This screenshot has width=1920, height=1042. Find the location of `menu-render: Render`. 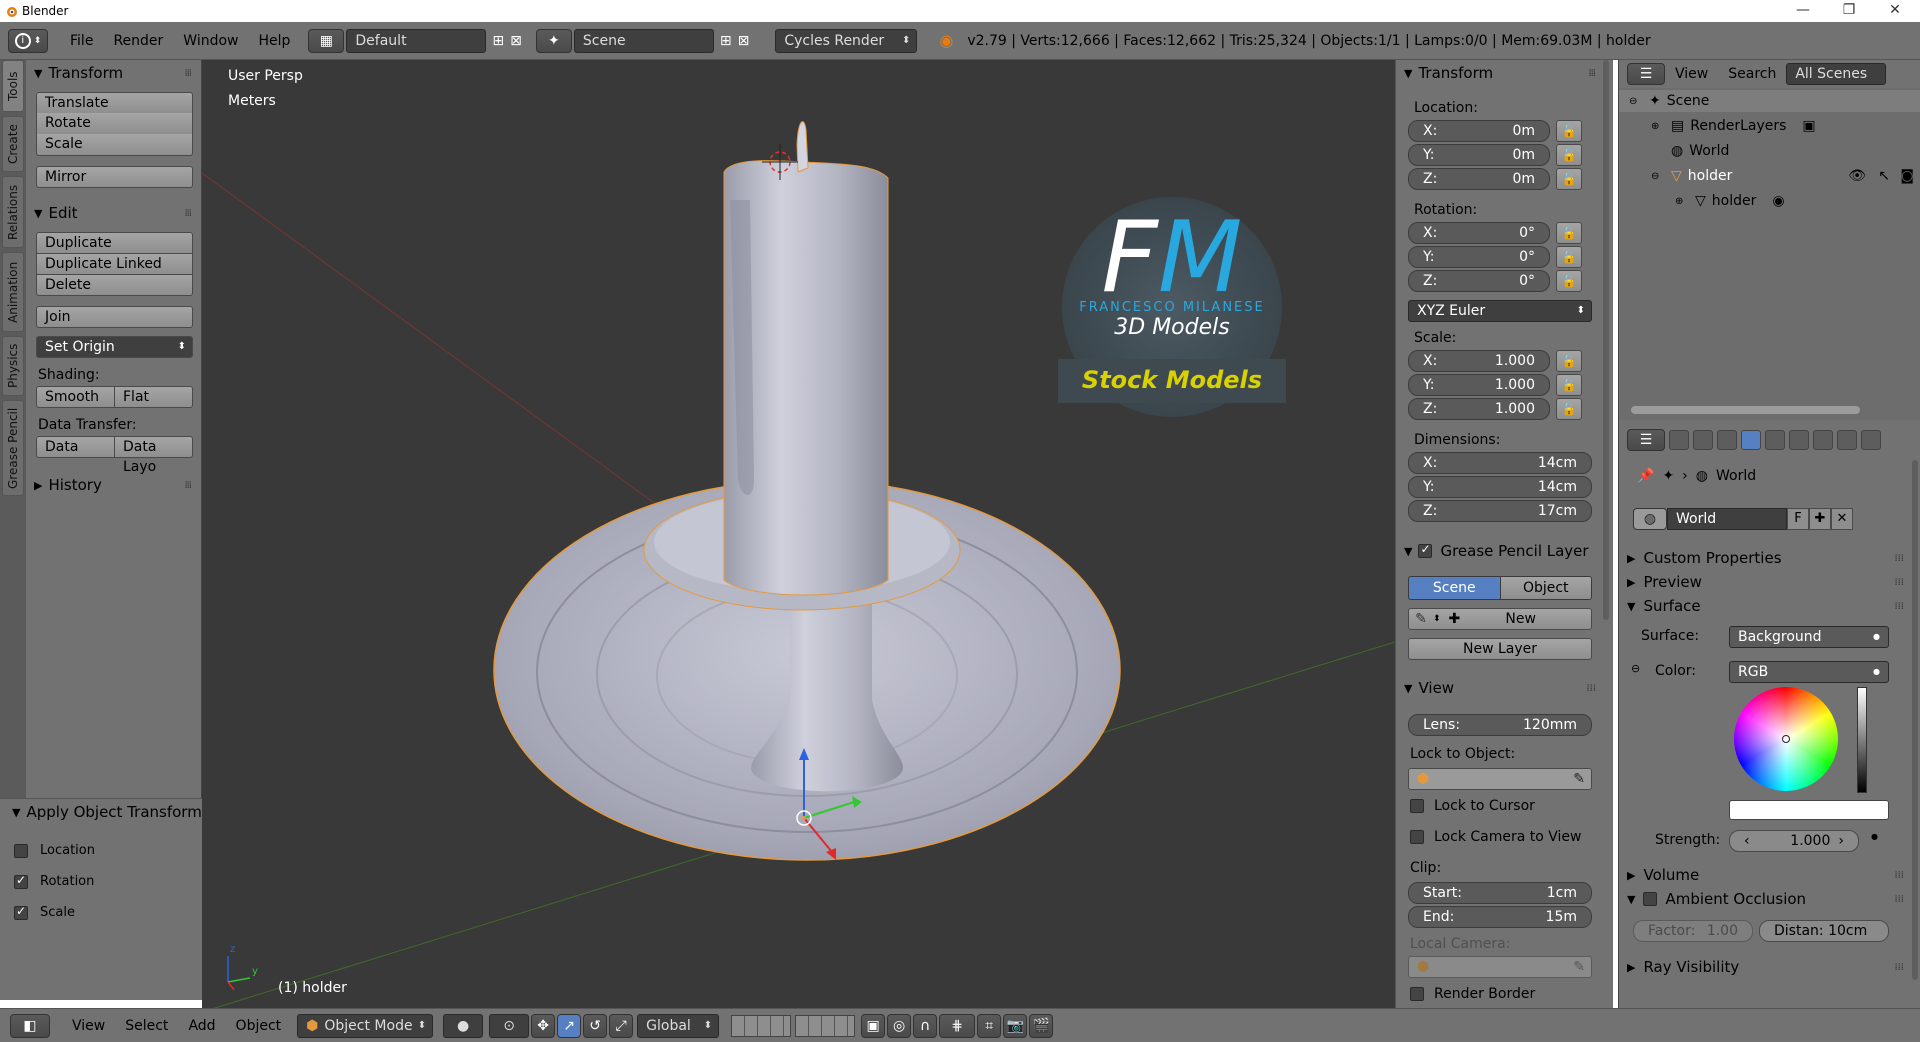

menu-render: Render is located at coordinates (138, 41).